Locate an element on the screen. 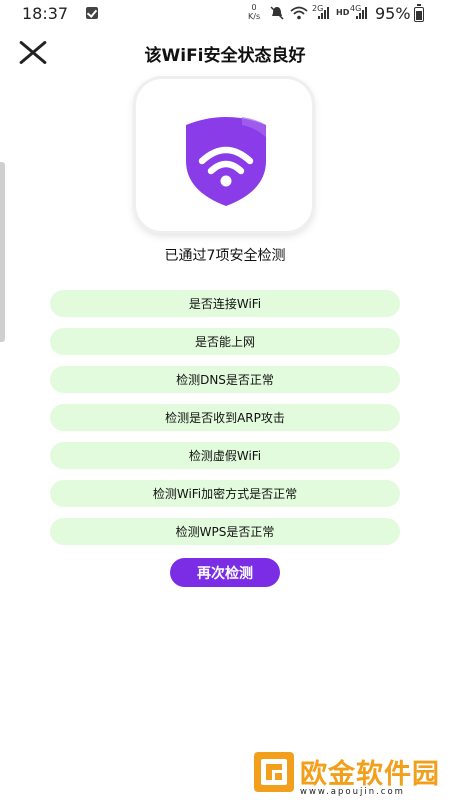 Image resolution: width=450 pixels, height=800 pixels. page-title: 该WiFi安全状态良好 is located at coordinates (225, 56).